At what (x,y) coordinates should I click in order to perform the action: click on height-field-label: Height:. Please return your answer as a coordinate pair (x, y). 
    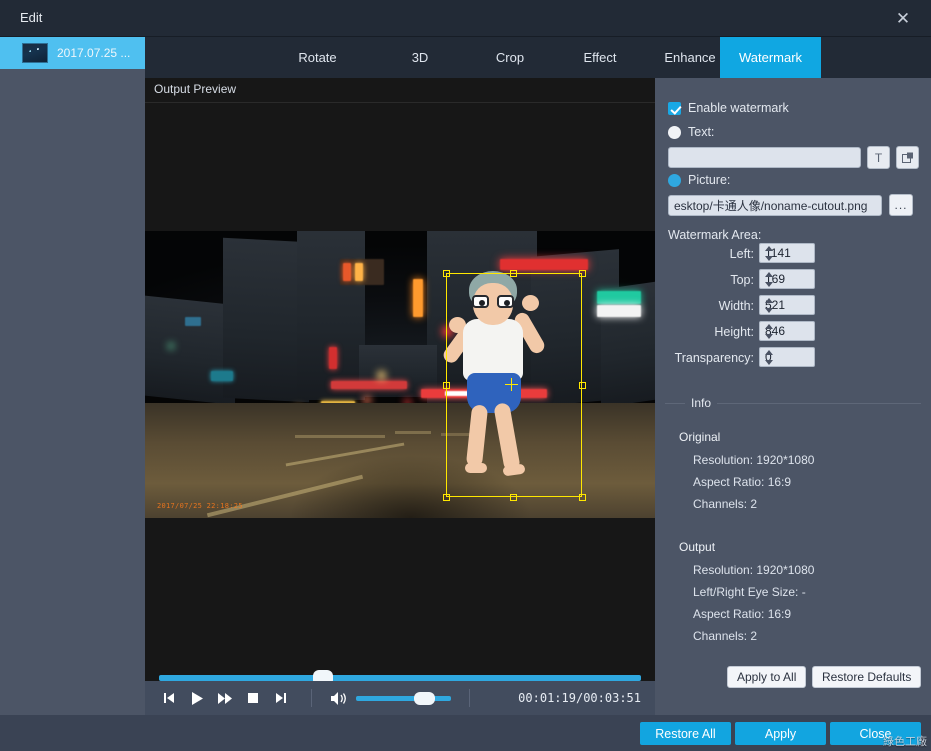
    Looking at the image, I should click on (734, 332).